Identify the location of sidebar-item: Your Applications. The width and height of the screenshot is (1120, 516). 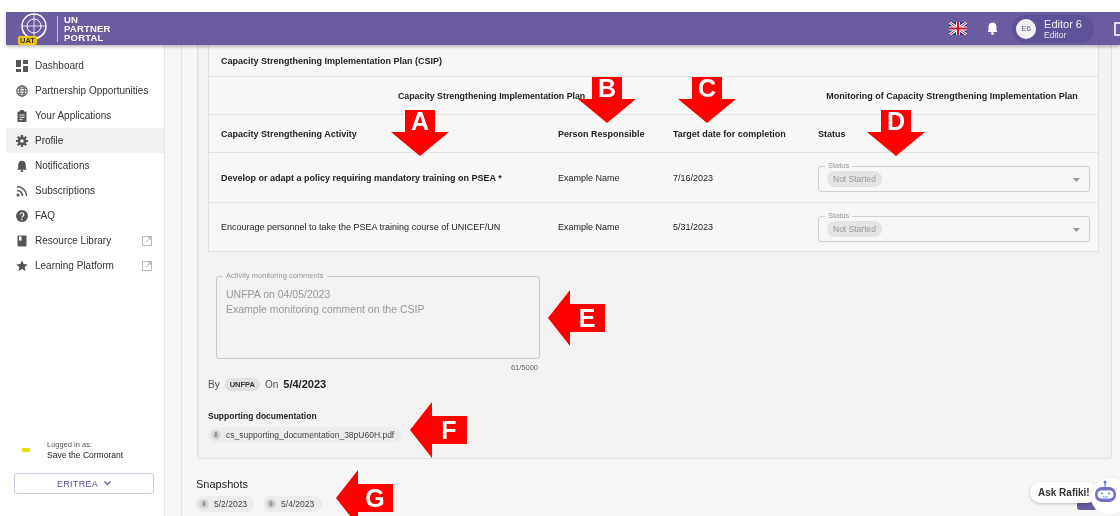
(85, 115).